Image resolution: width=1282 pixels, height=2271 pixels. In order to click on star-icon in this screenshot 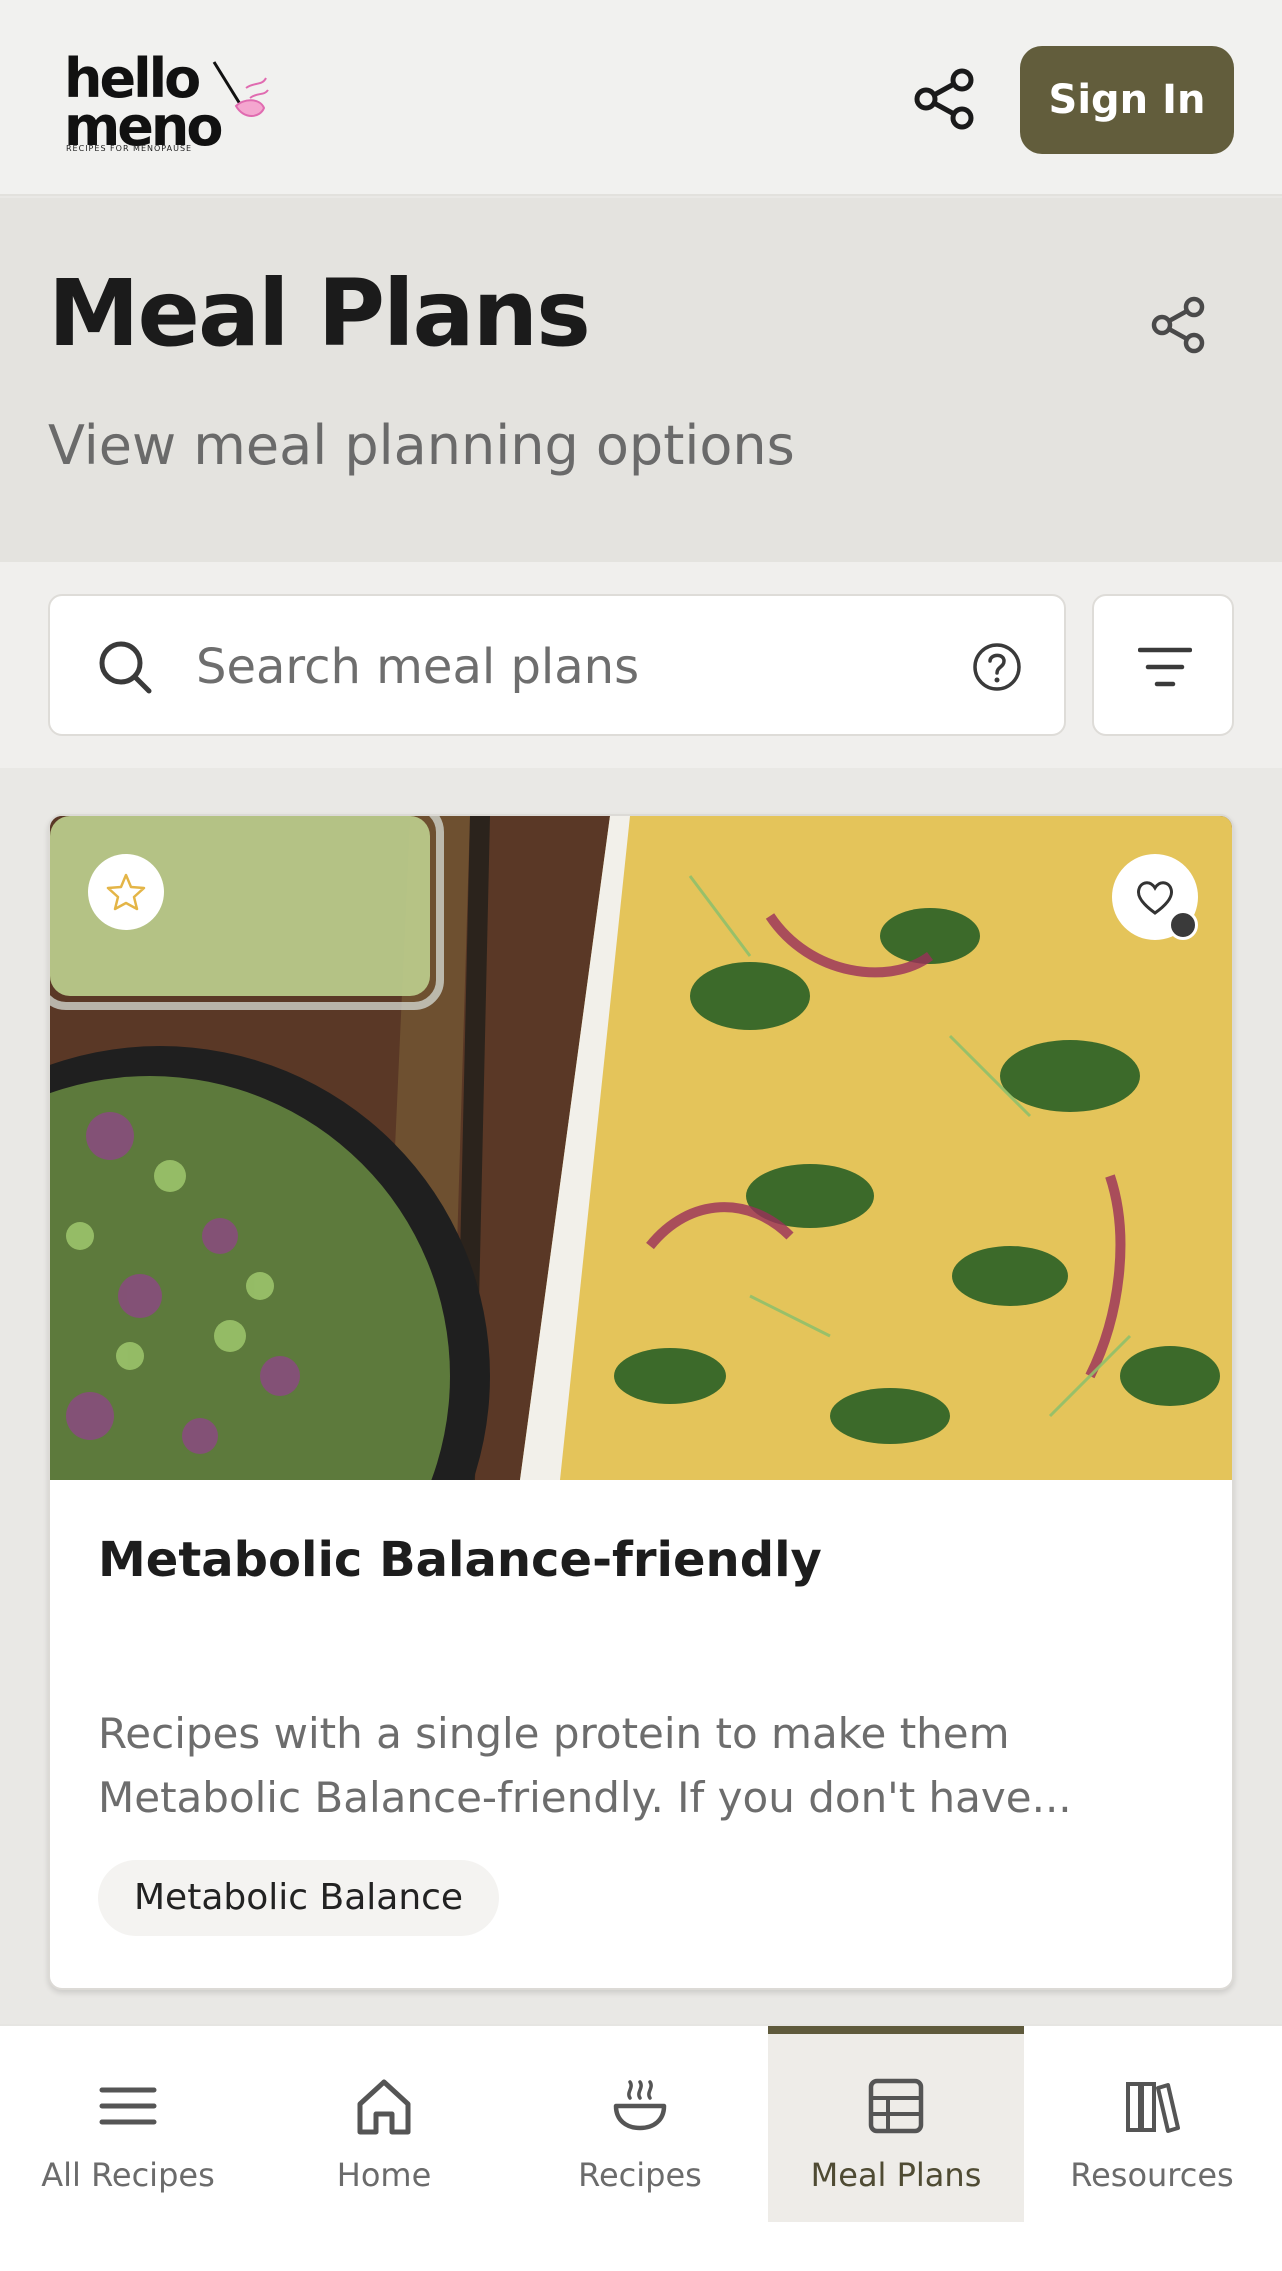, I will do `click(126, 892)`.